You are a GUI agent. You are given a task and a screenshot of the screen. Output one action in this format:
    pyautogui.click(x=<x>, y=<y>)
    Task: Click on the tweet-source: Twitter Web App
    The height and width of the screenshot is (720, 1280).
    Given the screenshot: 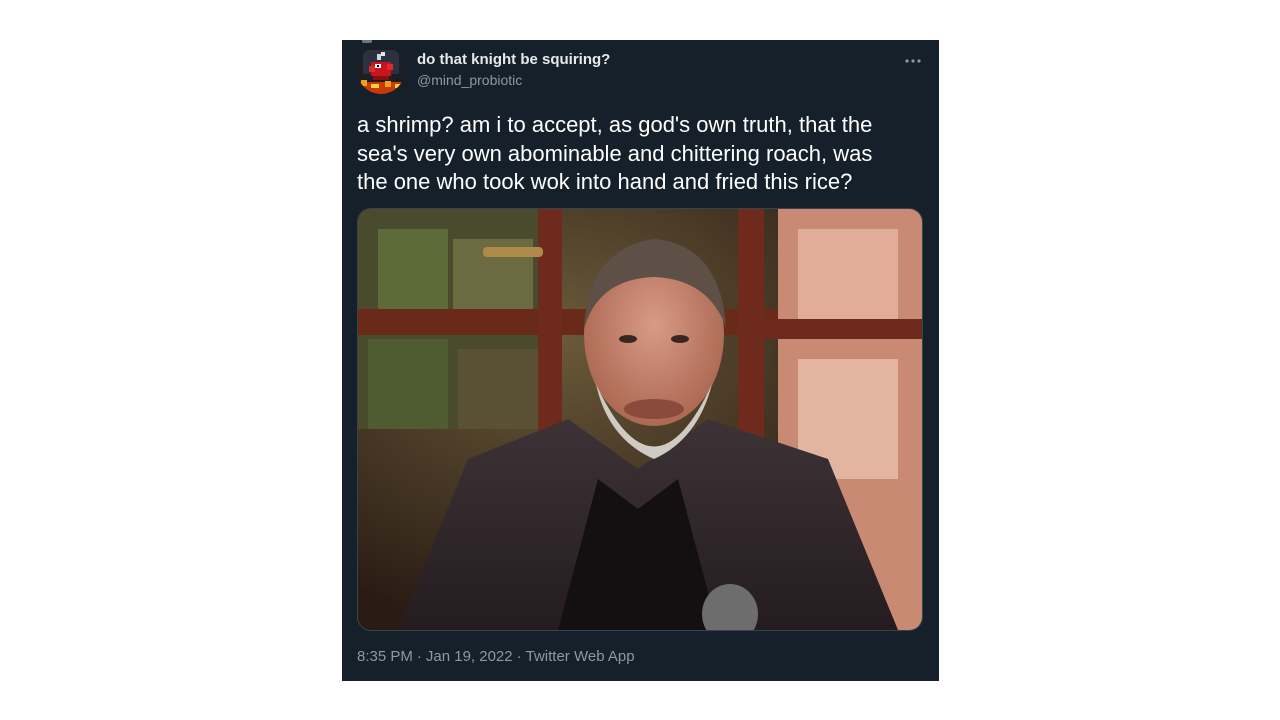 What is the action you would take?
    pyautogui.click(x=580, y=656)
    